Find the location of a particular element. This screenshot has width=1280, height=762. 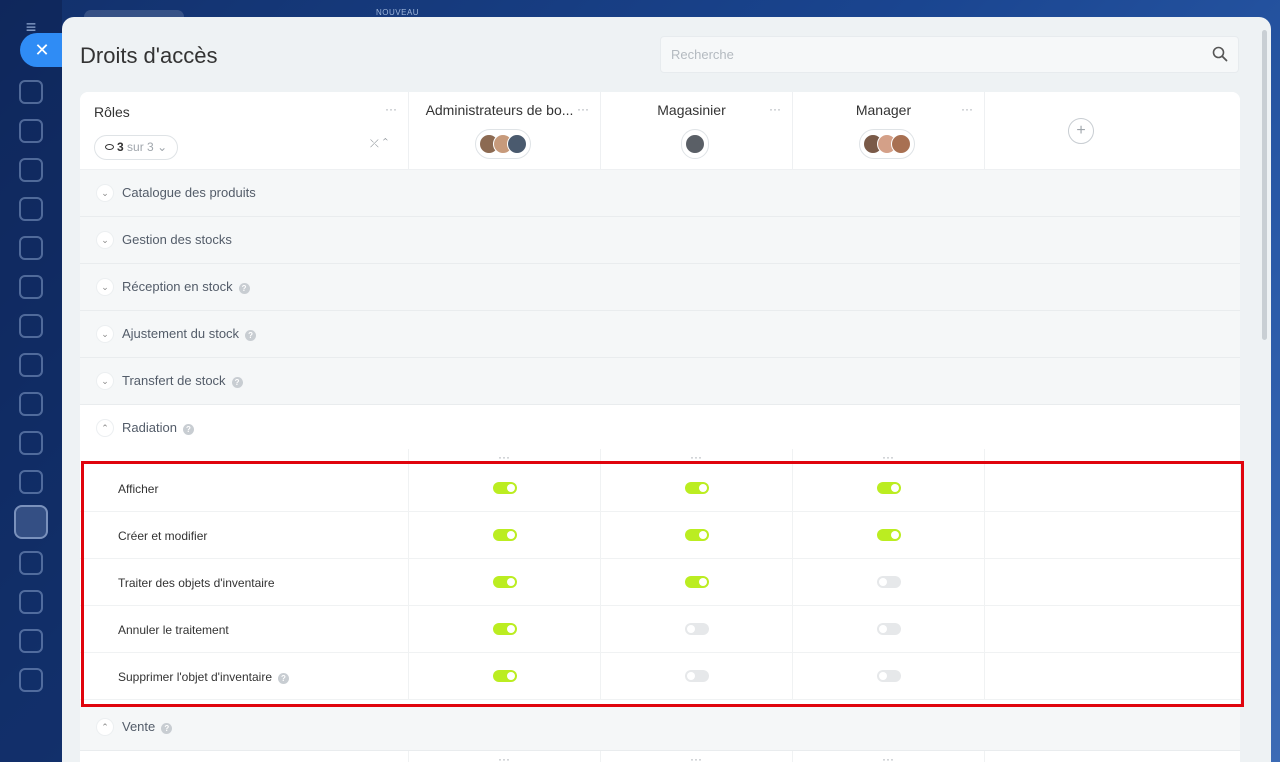

role-column-header: Manager ··· is located at coordinates (889, 131).